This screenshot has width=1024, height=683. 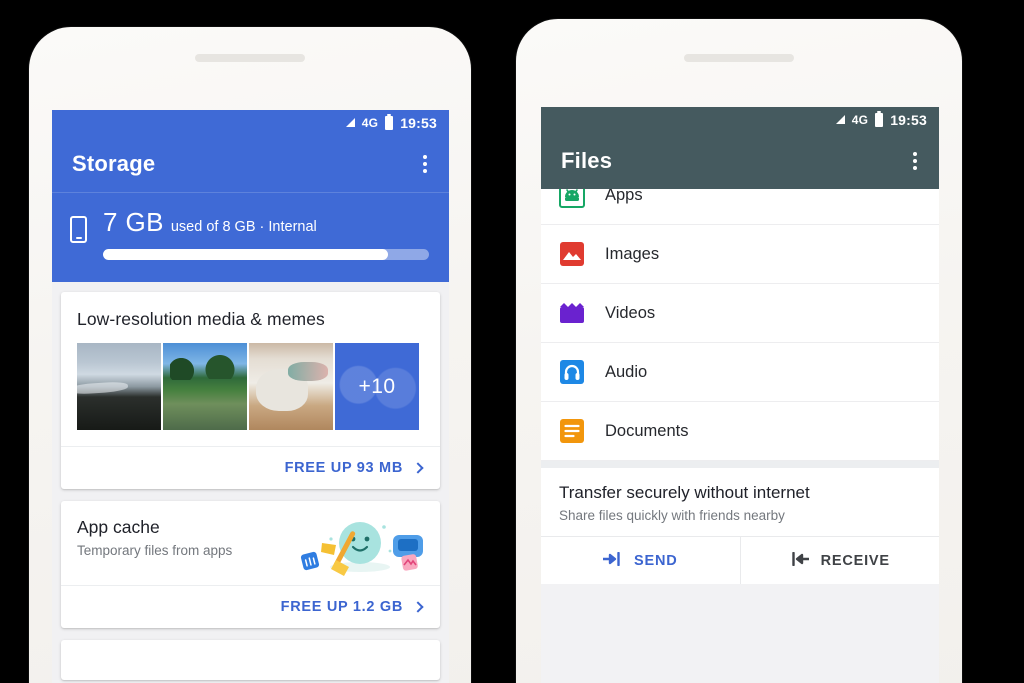 I want to click on file-row-label: Documents, so click(x=647, y=430).